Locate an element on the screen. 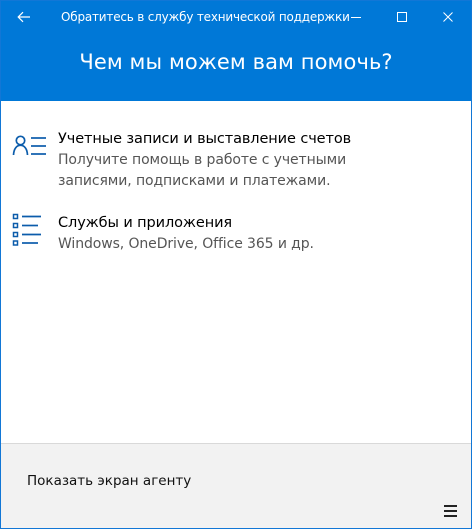 The height and width of the screenshot is (529, 472). page-title: Чем мы можем вам помочь? is located at coordinates (236, 62).